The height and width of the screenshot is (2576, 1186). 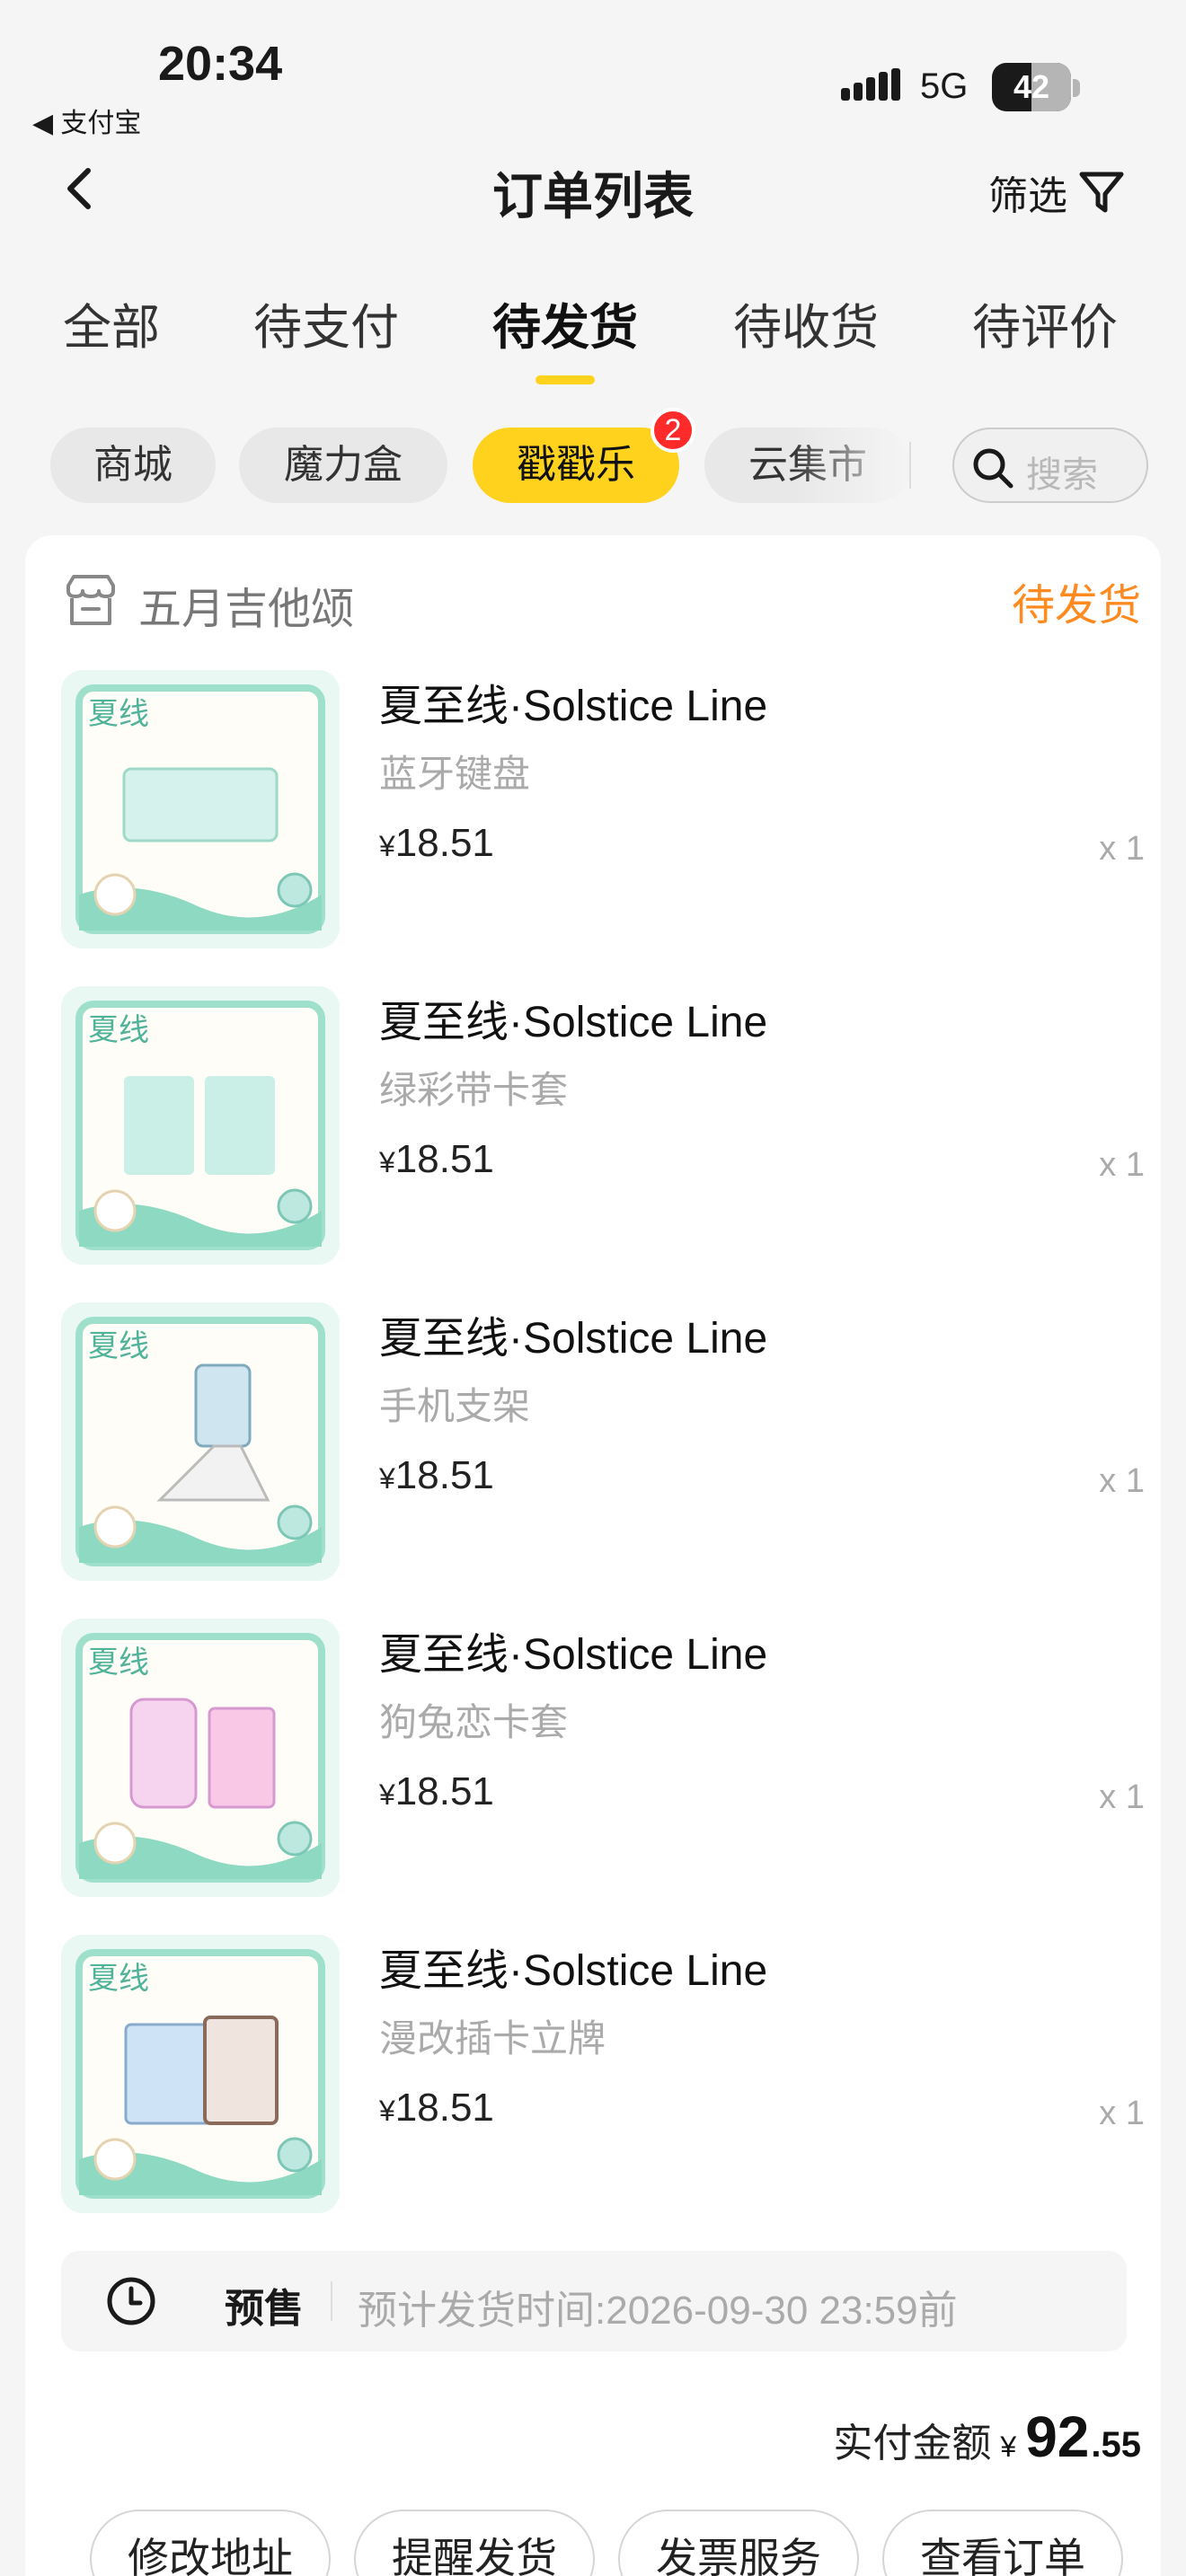 What do you see at coordinates (1008, 2446) in the screenshot?
I see `total-currency: ¥` at bounding box center [1008, 2446].